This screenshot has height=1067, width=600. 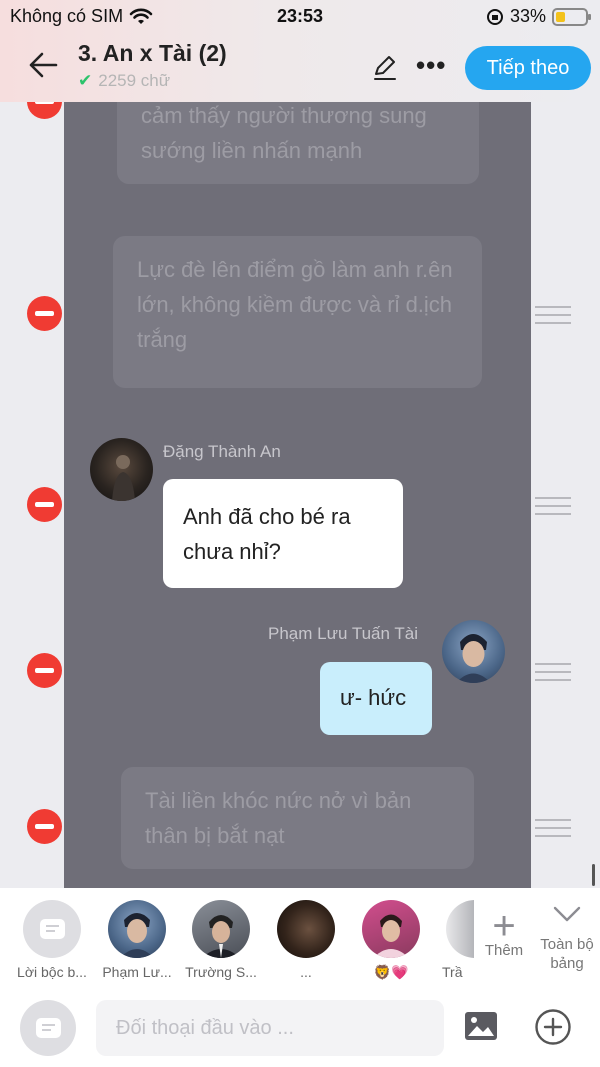 I want to click on word-count: 2259 chữ, so click(x=134, y=80).